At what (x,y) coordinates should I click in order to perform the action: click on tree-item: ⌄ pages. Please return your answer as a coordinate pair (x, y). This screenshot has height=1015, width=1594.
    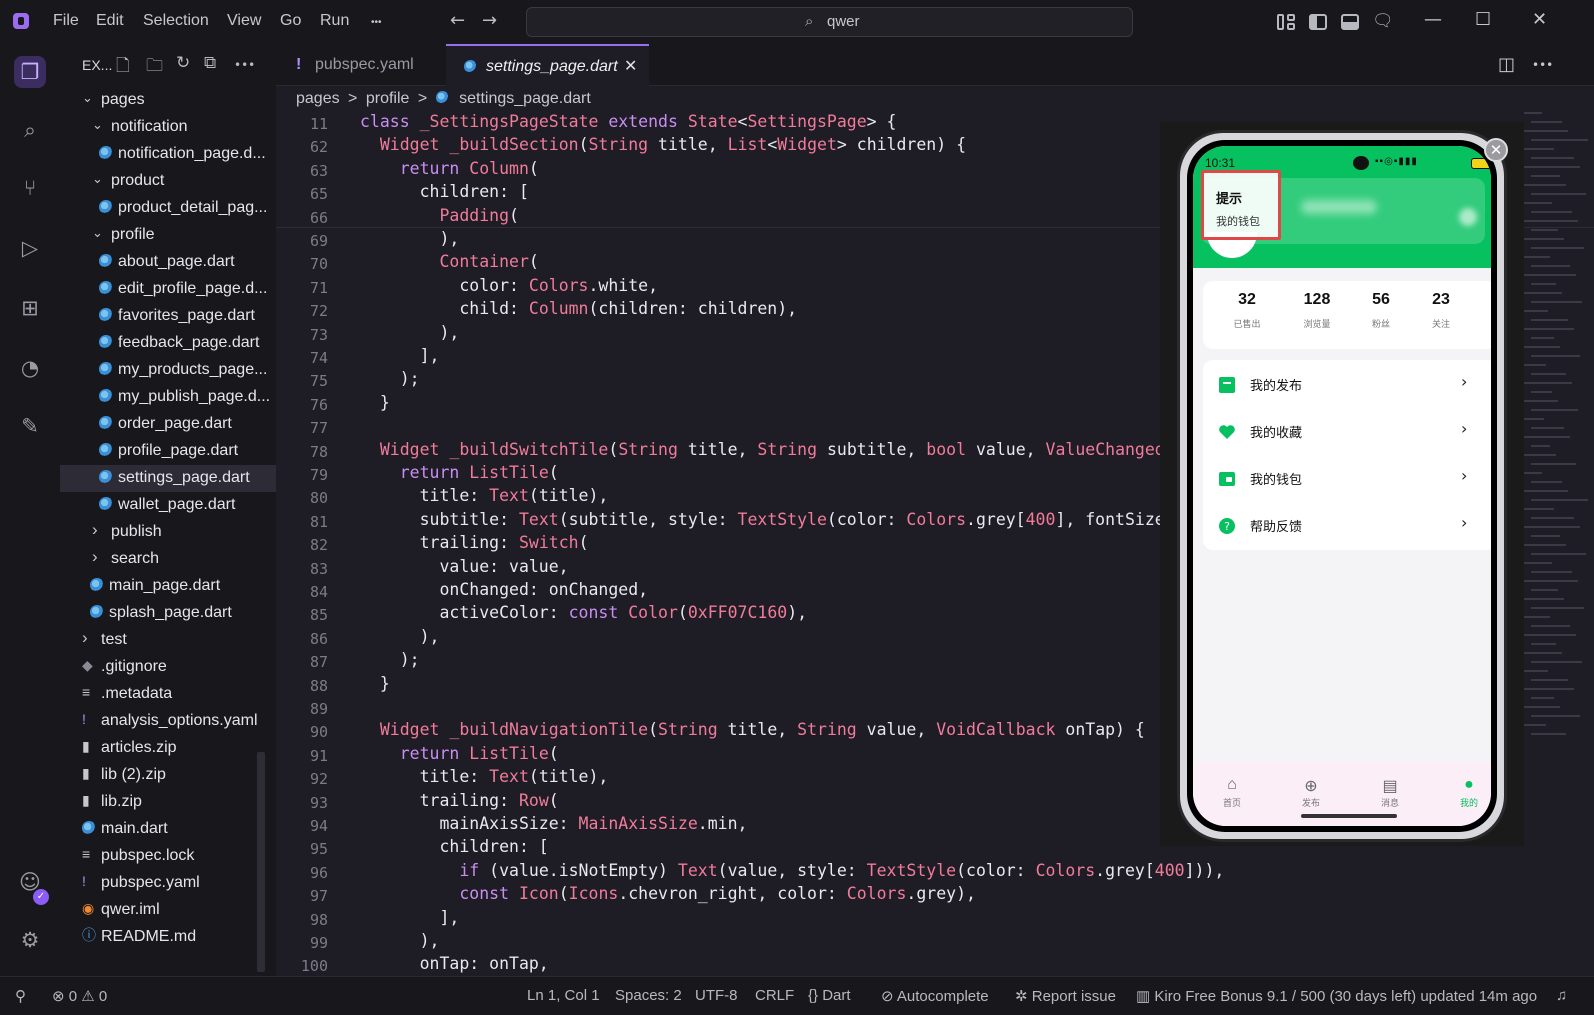
    Looking at the image, I should click on (168, 100).